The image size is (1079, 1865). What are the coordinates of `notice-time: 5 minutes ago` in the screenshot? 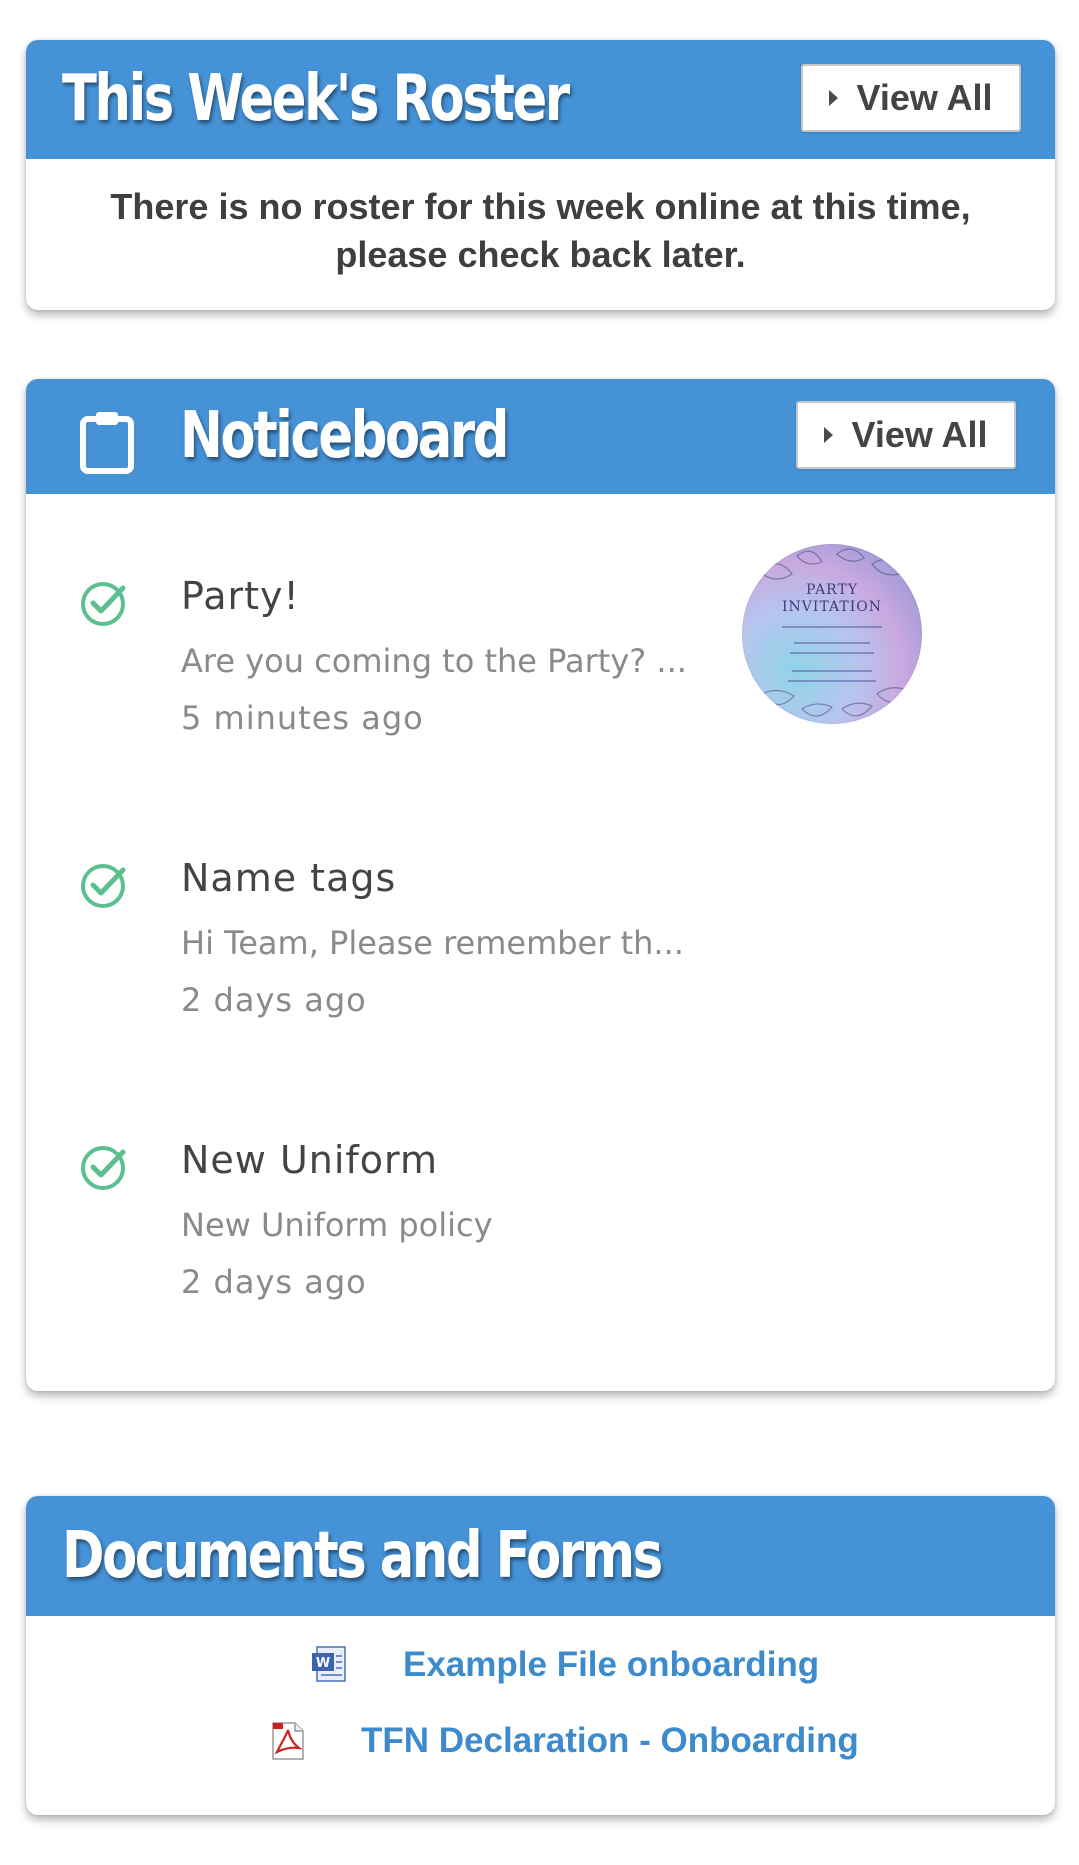 It's located at (302, 718).